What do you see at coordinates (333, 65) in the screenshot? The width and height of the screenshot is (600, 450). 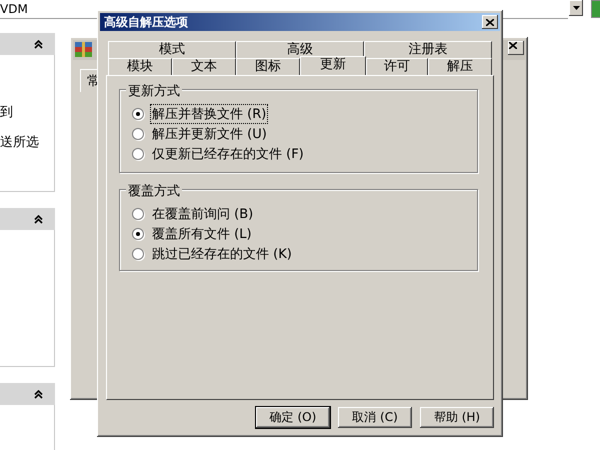 I see `tab: 更新` at bounding box center [333, 65].